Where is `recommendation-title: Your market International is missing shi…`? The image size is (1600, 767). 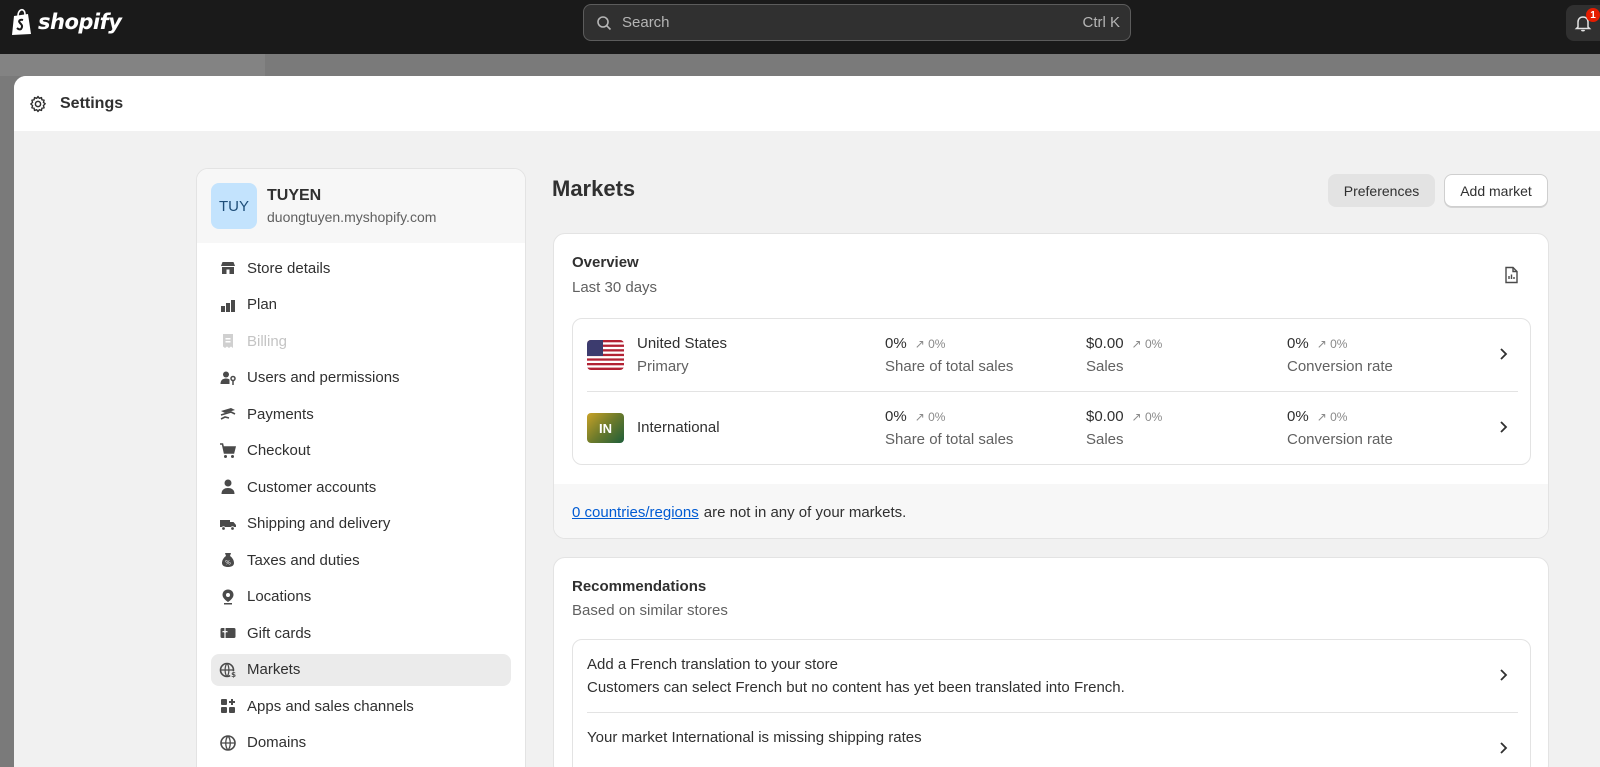 recommendation-title: Your market International is missing shi… is located at coordinates (754, 737).